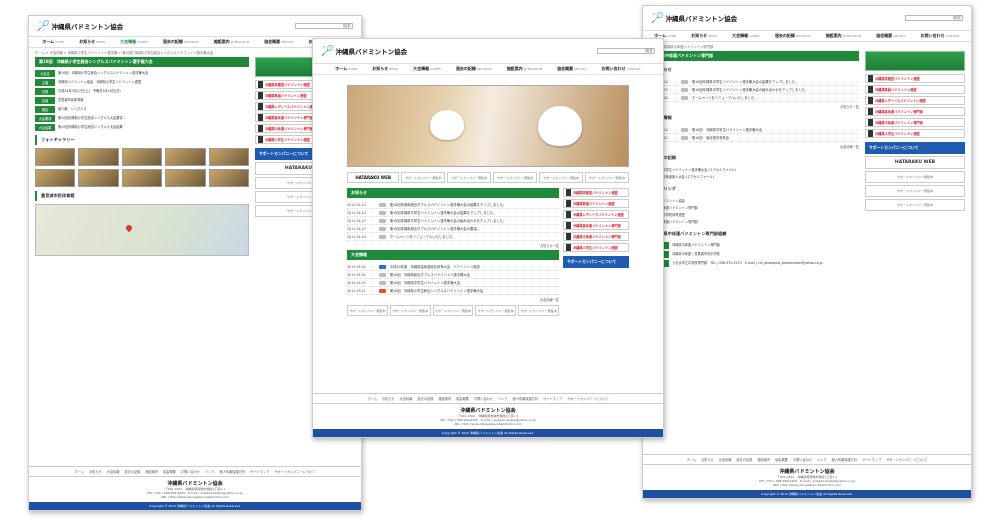 This screenshot has height=520, width=1000. What do you see at coordinates (915, 78) in the screenshot?
I see `side-banner: 沖縄県実業団バドミントン連盟` at bounding box center [915, 78].